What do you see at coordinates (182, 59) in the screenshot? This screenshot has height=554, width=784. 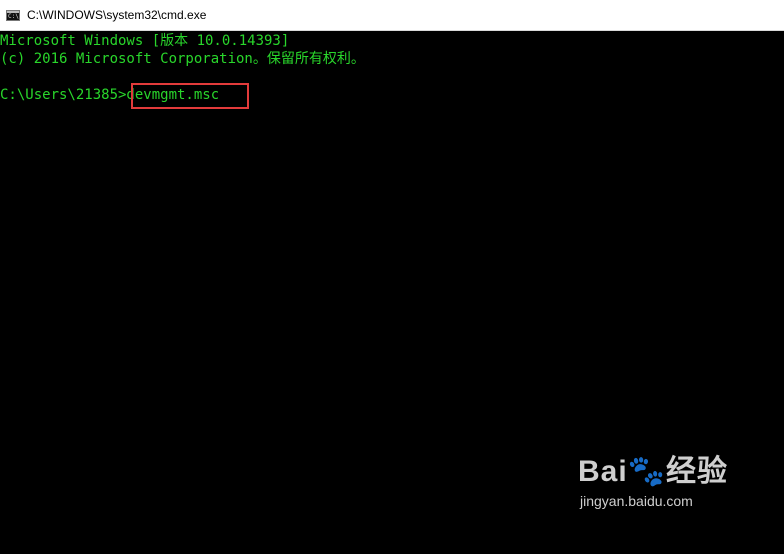 I see `console-line-copyright: (c) 2016 Microsoft Corporation。保留所有权利。` at bounding box center [182, 59].